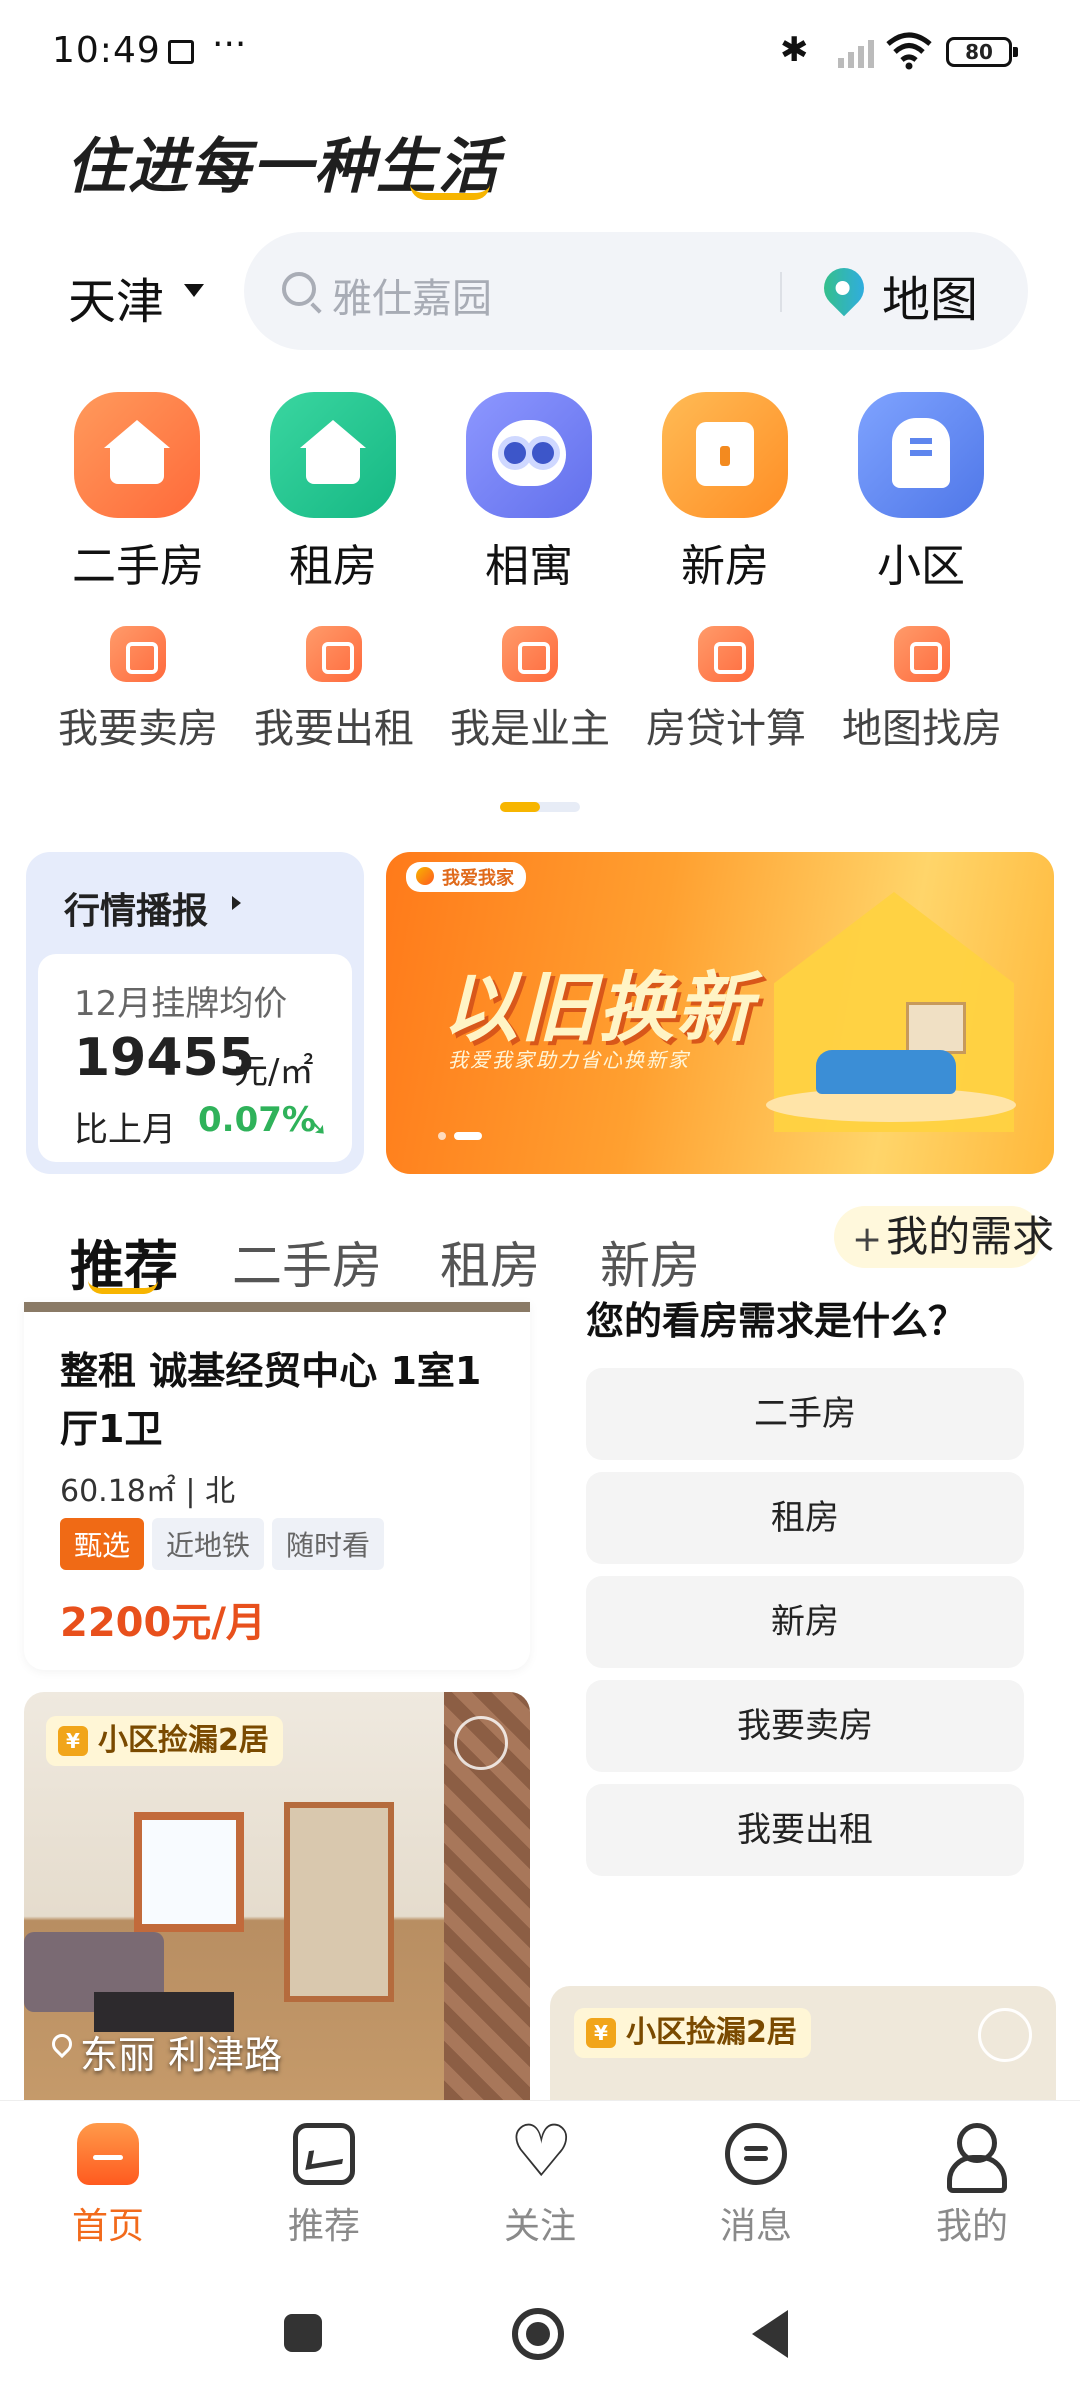 This screenshot has height=2400, width=1080. Describe the element at coordinates (116, 297) in the screenshot. I see `city-selector: 天津` at that location.